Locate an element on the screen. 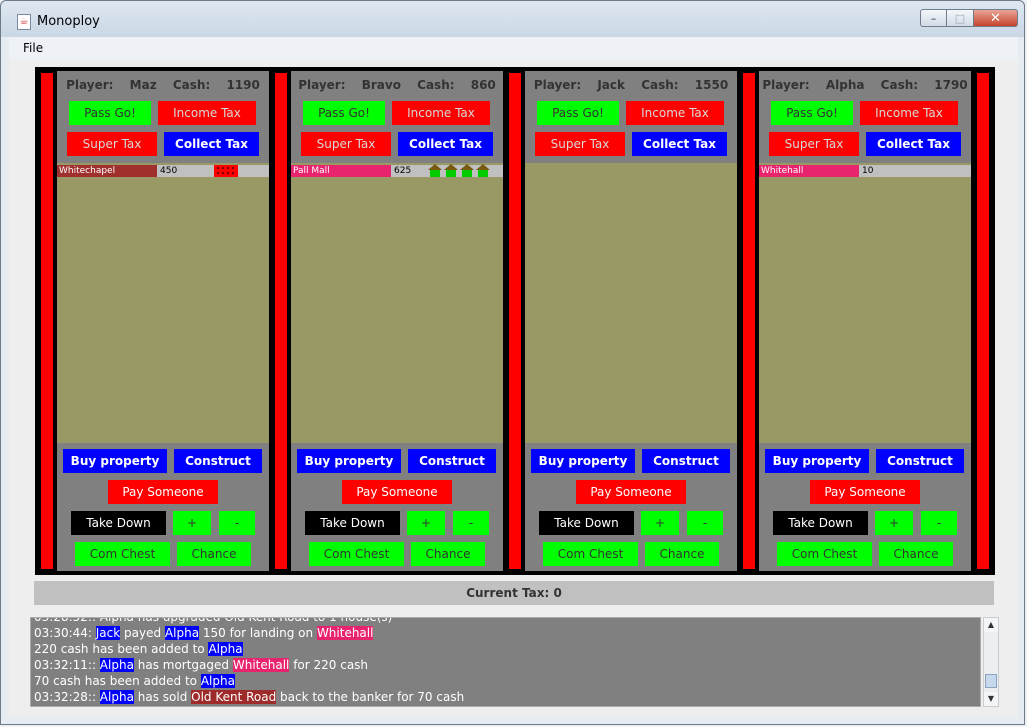  hotel-icon is located at coordinates (226, 171).